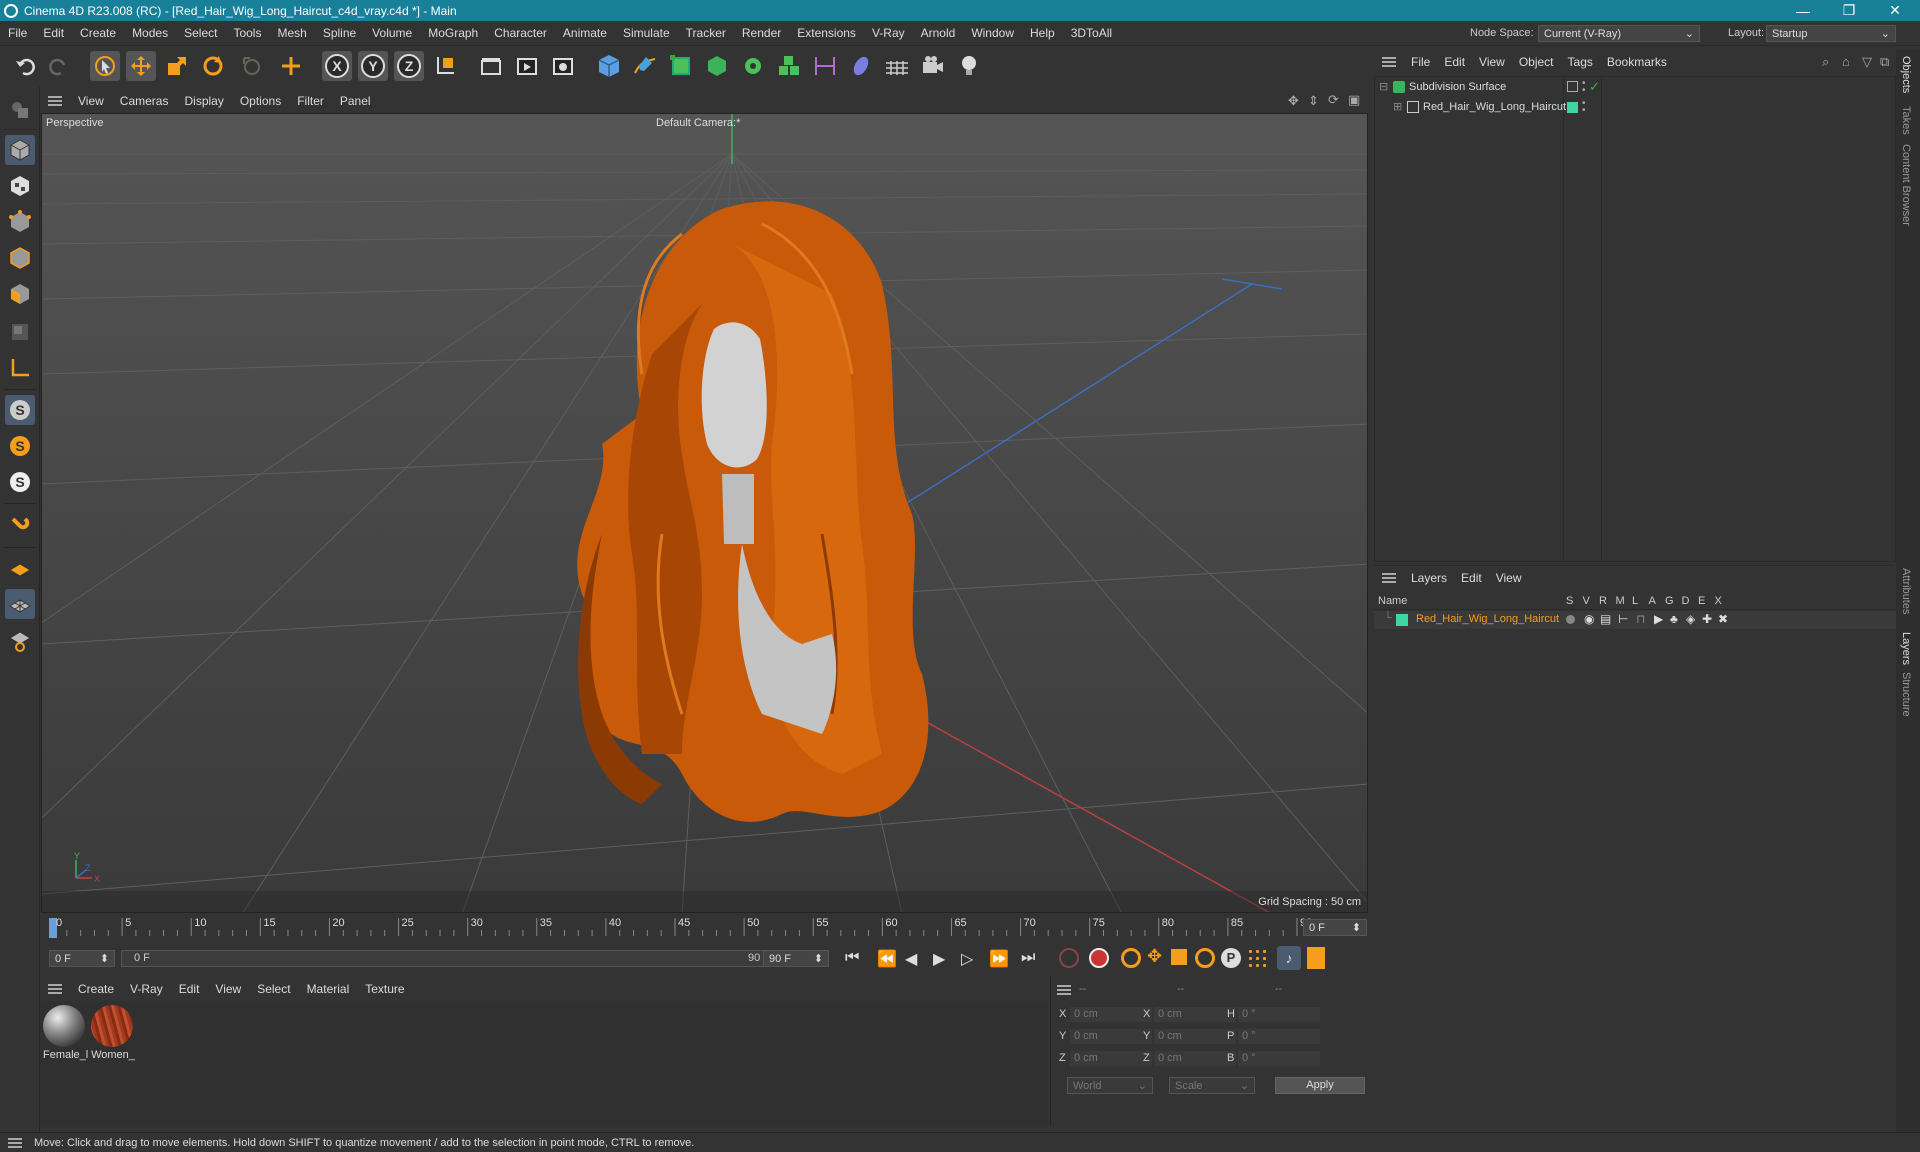  What do you see at coordinates (1509, 578) in the screenshot?
I see `layer-menu-view: View` at bounding box center [1509, 578].